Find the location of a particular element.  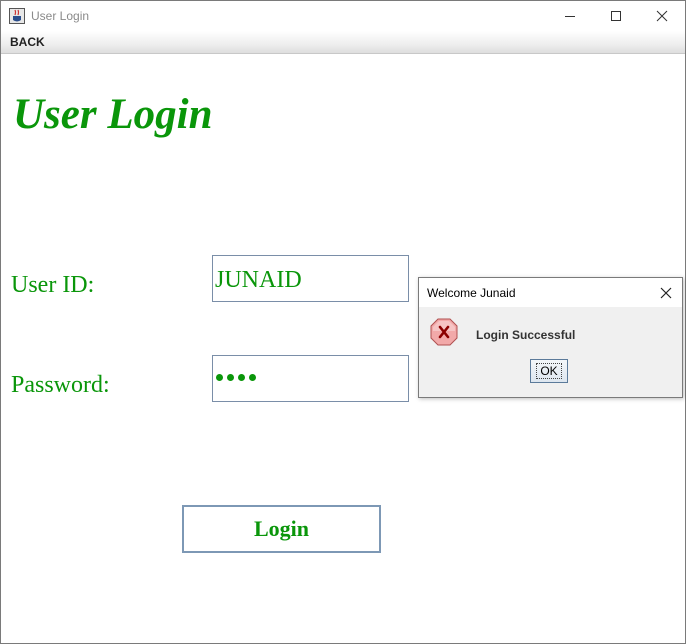

ok-button-label: OK is located at coordinates (549, 371).